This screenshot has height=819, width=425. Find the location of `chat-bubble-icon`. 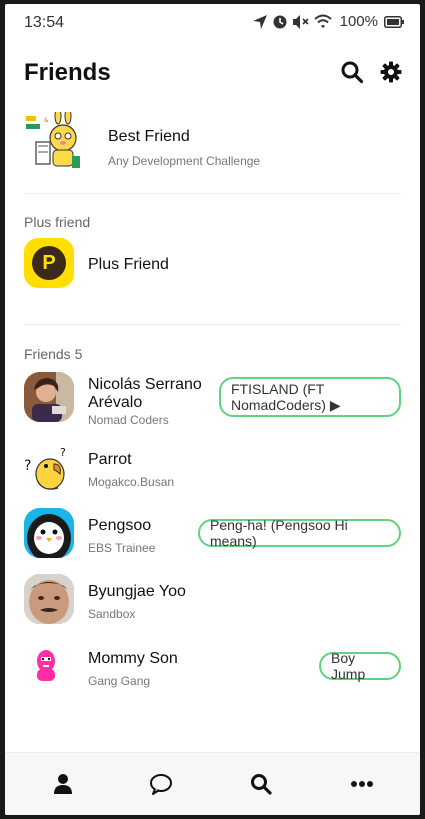

chat-bubble-icon is located at coordinates (161, 784).